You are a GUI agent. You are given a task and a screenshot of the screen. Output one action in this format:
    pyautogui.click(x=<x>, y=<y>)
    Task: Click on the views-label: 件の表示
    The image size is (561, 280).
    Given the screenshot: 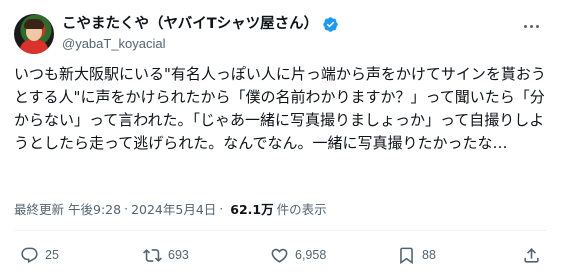 What is the action you would take?
    pyautogui.click(x=301, y=209)
    